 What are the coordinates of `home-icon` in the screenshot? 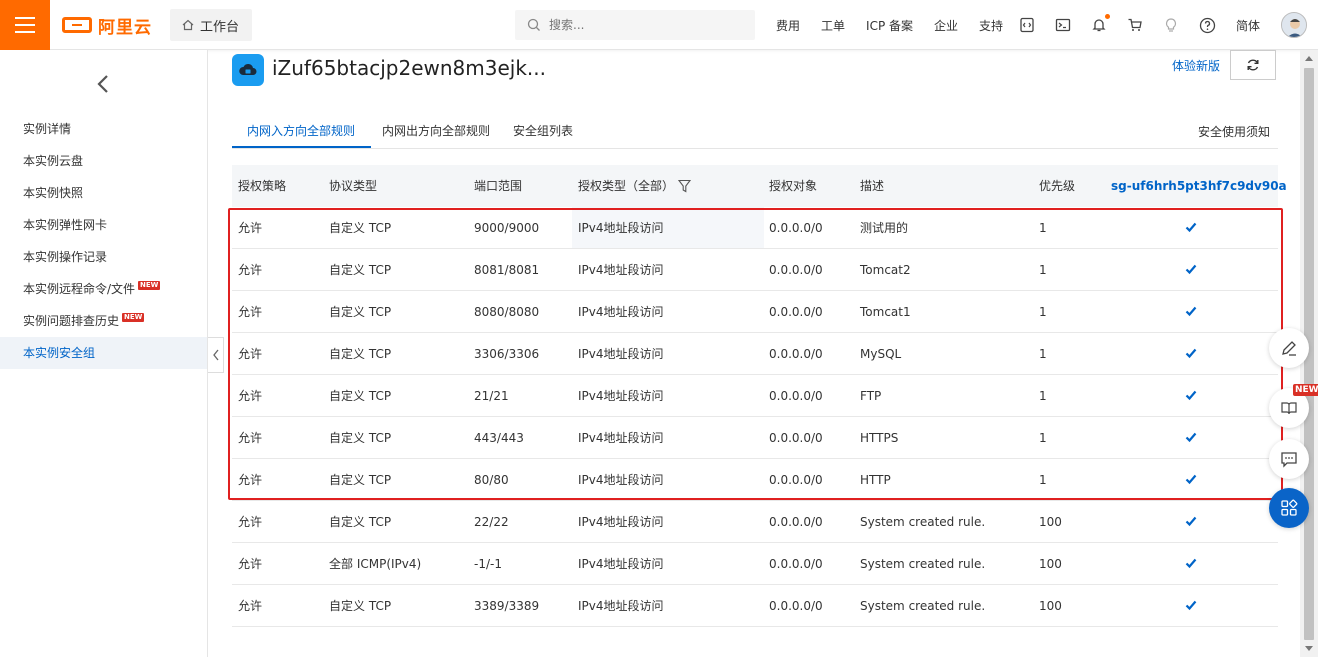 It's located at (188, 25).